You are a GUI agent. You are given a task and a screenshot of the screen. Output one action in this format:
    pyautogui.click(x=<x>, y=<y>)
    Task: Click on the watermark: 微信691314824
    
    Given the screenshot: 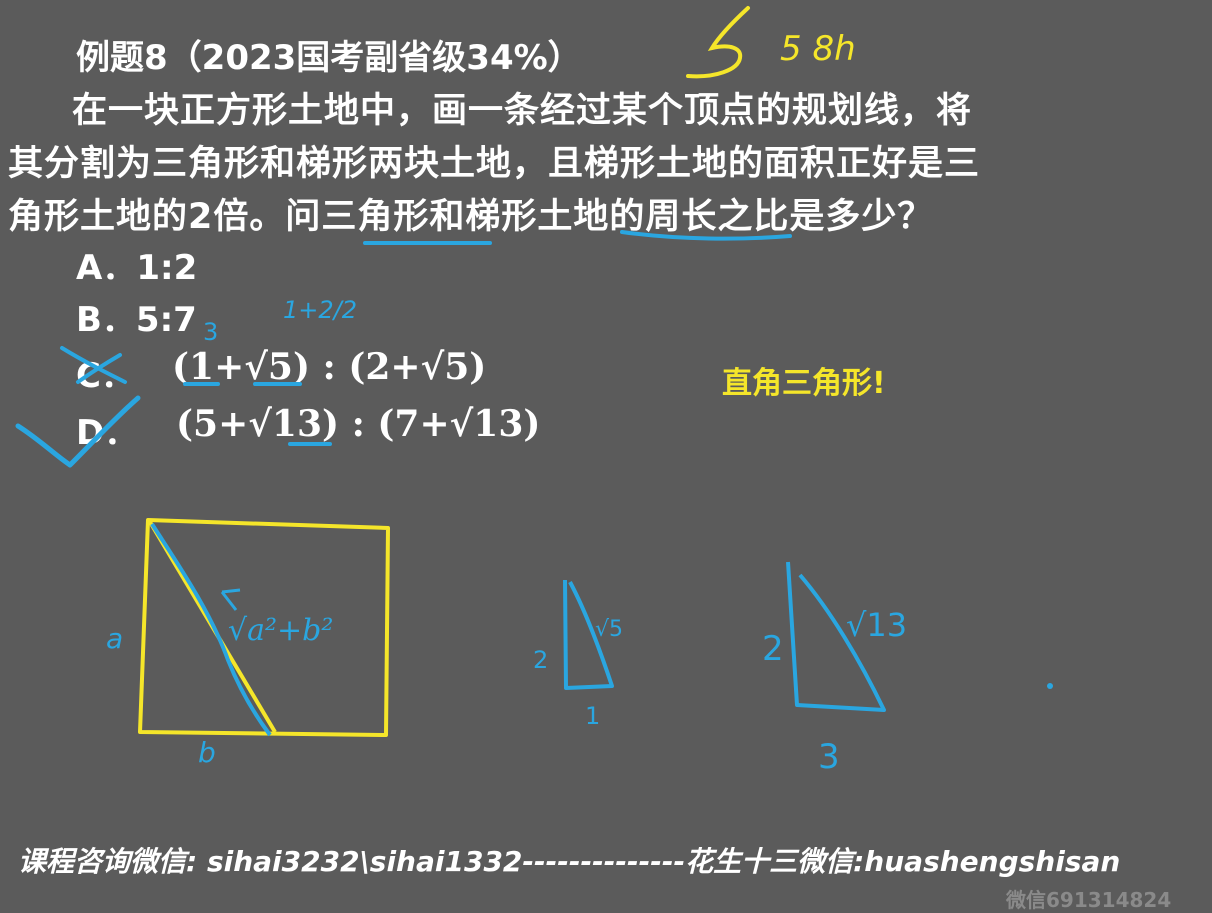 What is the action you would take?
    pyautogui.click(x=1089, y=900)
    